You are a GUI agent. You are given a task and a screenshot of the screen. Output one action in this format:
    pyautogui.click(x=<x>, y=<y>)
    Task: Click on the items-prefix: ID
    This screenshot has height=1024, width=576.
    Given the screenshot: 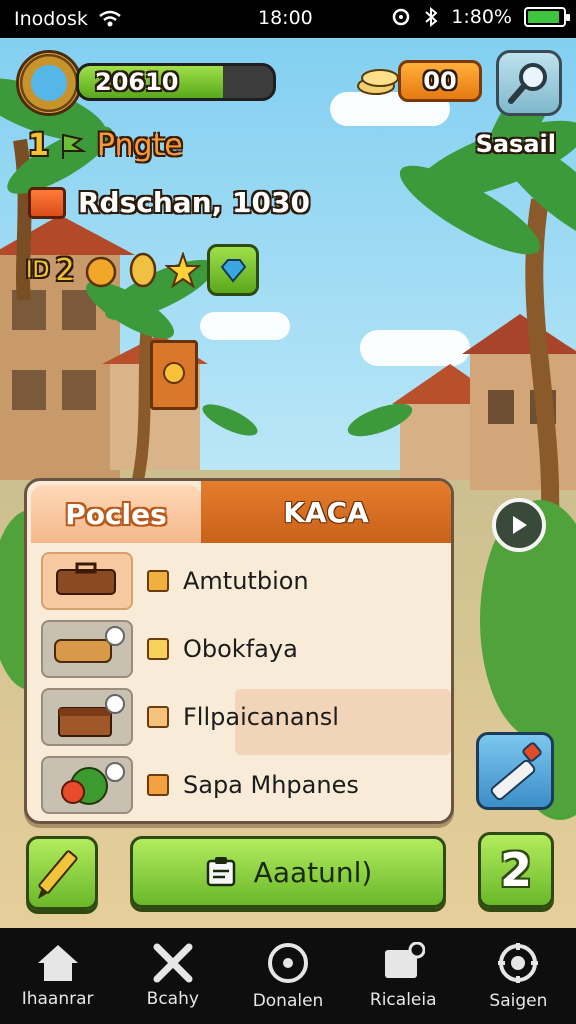 What is the action you would take?
    pyautogui.click(x=38, y=270)
    